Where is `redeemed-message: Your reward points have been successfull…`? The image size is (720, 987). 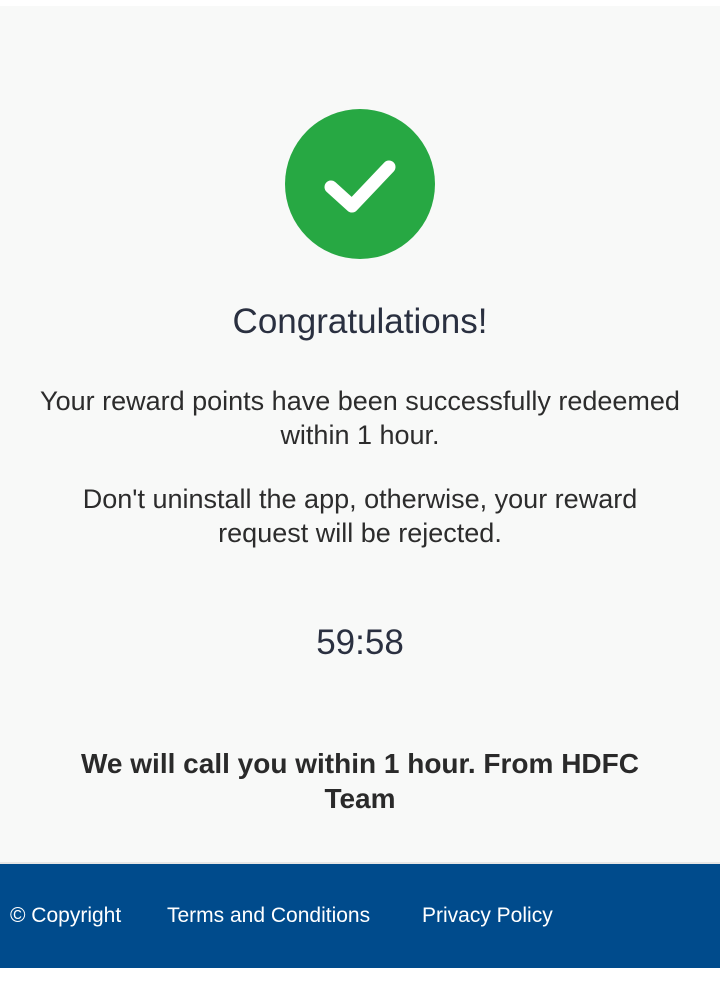
redeemed-message: Your reward points have been successfull… is located at coordinates (360, 418).